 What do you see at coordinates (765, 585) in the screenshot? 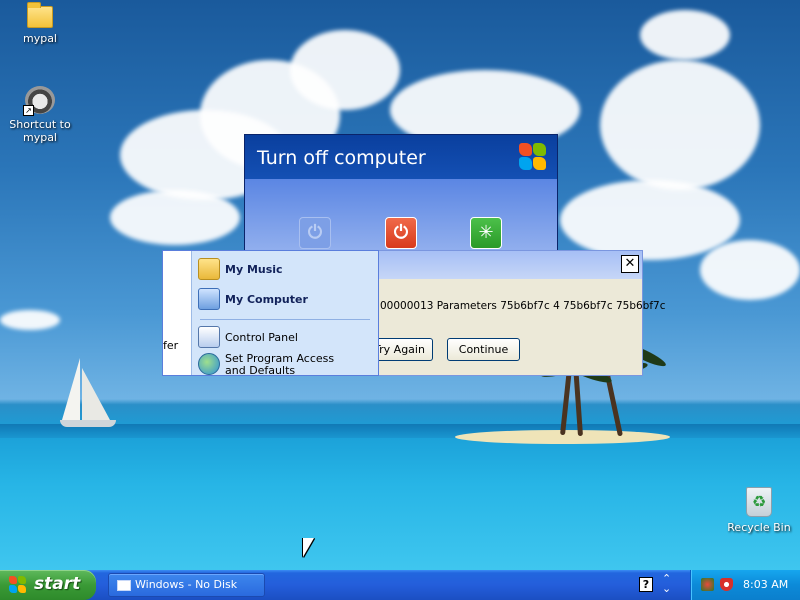
I see `taskbar-clock: 8:03 AM` at bounding box center [765, 585].